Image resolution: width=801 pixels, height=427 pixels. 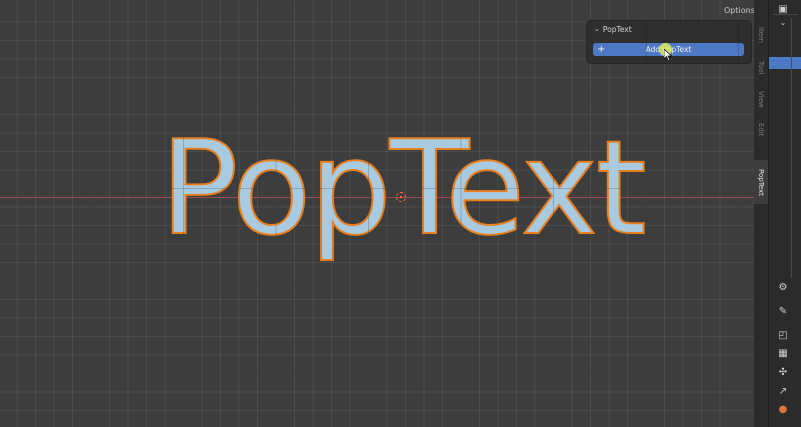 What do you see at coordinates (761, 213) in the screenshot?
I see `sidebar-tabs: Item Tool View Edit PopText` at bounding box center [761, 213].